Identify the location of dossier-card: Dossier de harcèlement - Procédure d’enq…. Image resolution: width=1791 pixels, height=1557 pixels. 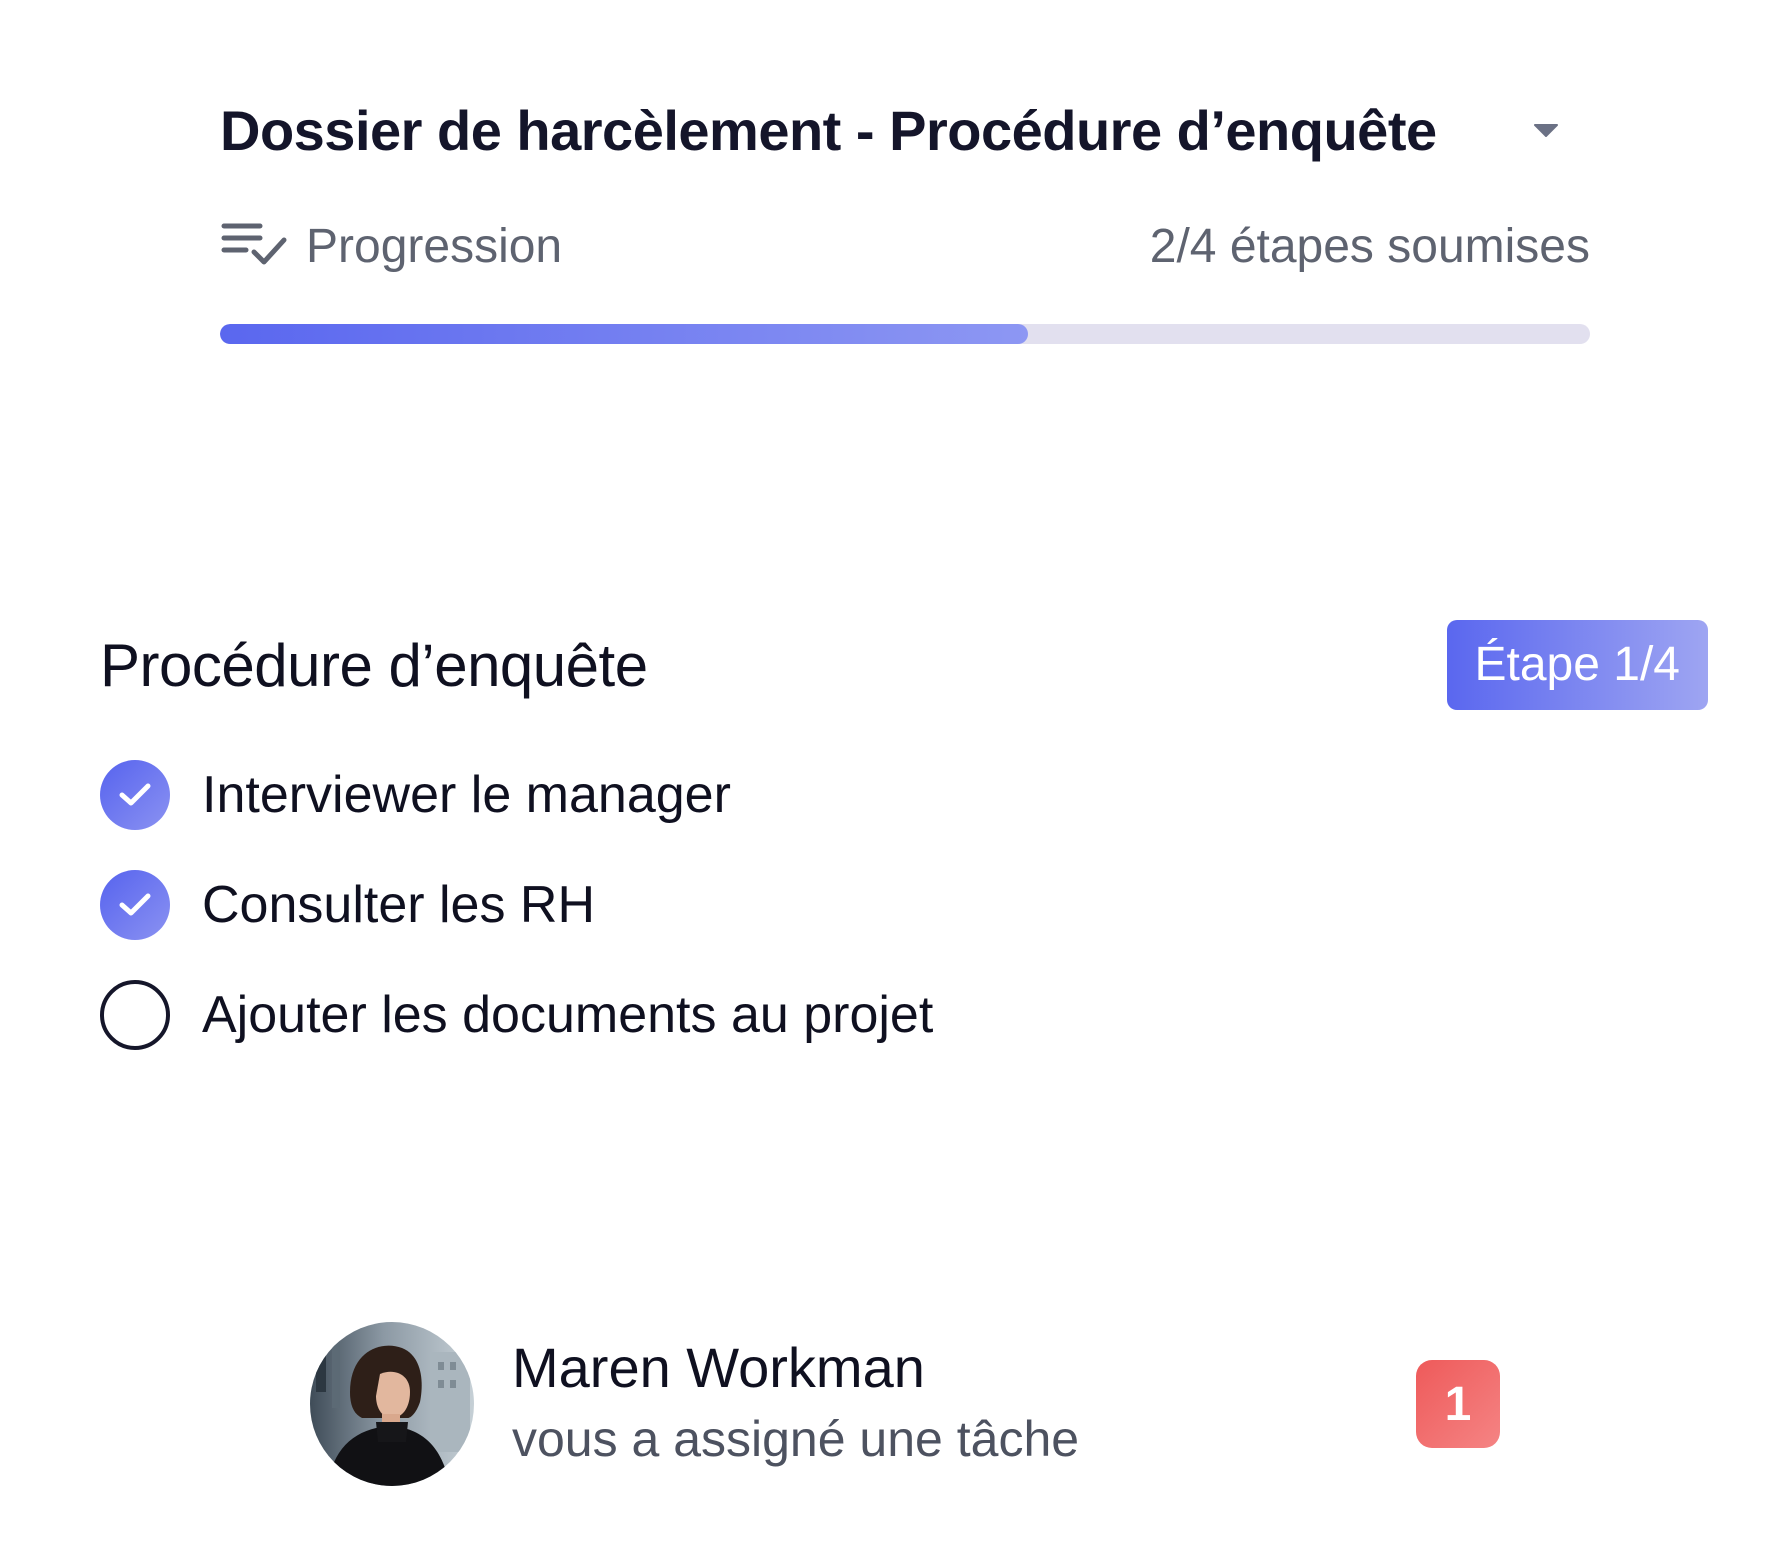
(905, 217).